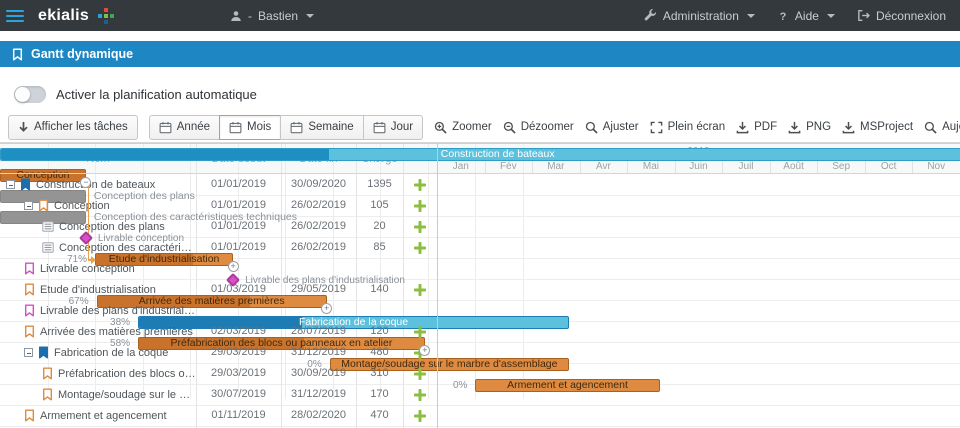  I want to click on date-fin-cell: 29/05/2019, so click(318, 289).